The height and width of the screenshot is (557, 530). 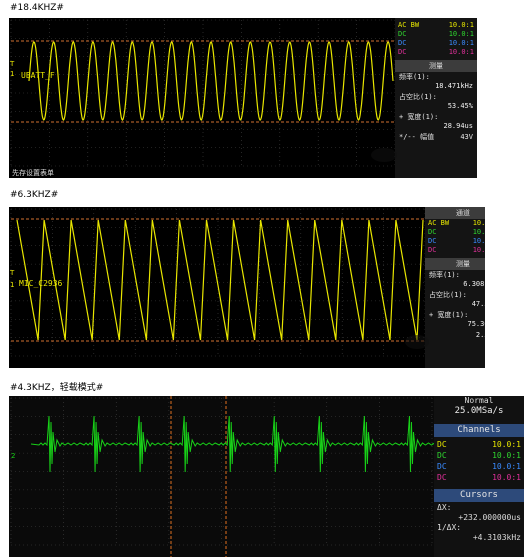 What do you see at coordinates (455, 213) in the screenshot?
I see `channels-header-2: 通道` at bounding box center [455, 213].